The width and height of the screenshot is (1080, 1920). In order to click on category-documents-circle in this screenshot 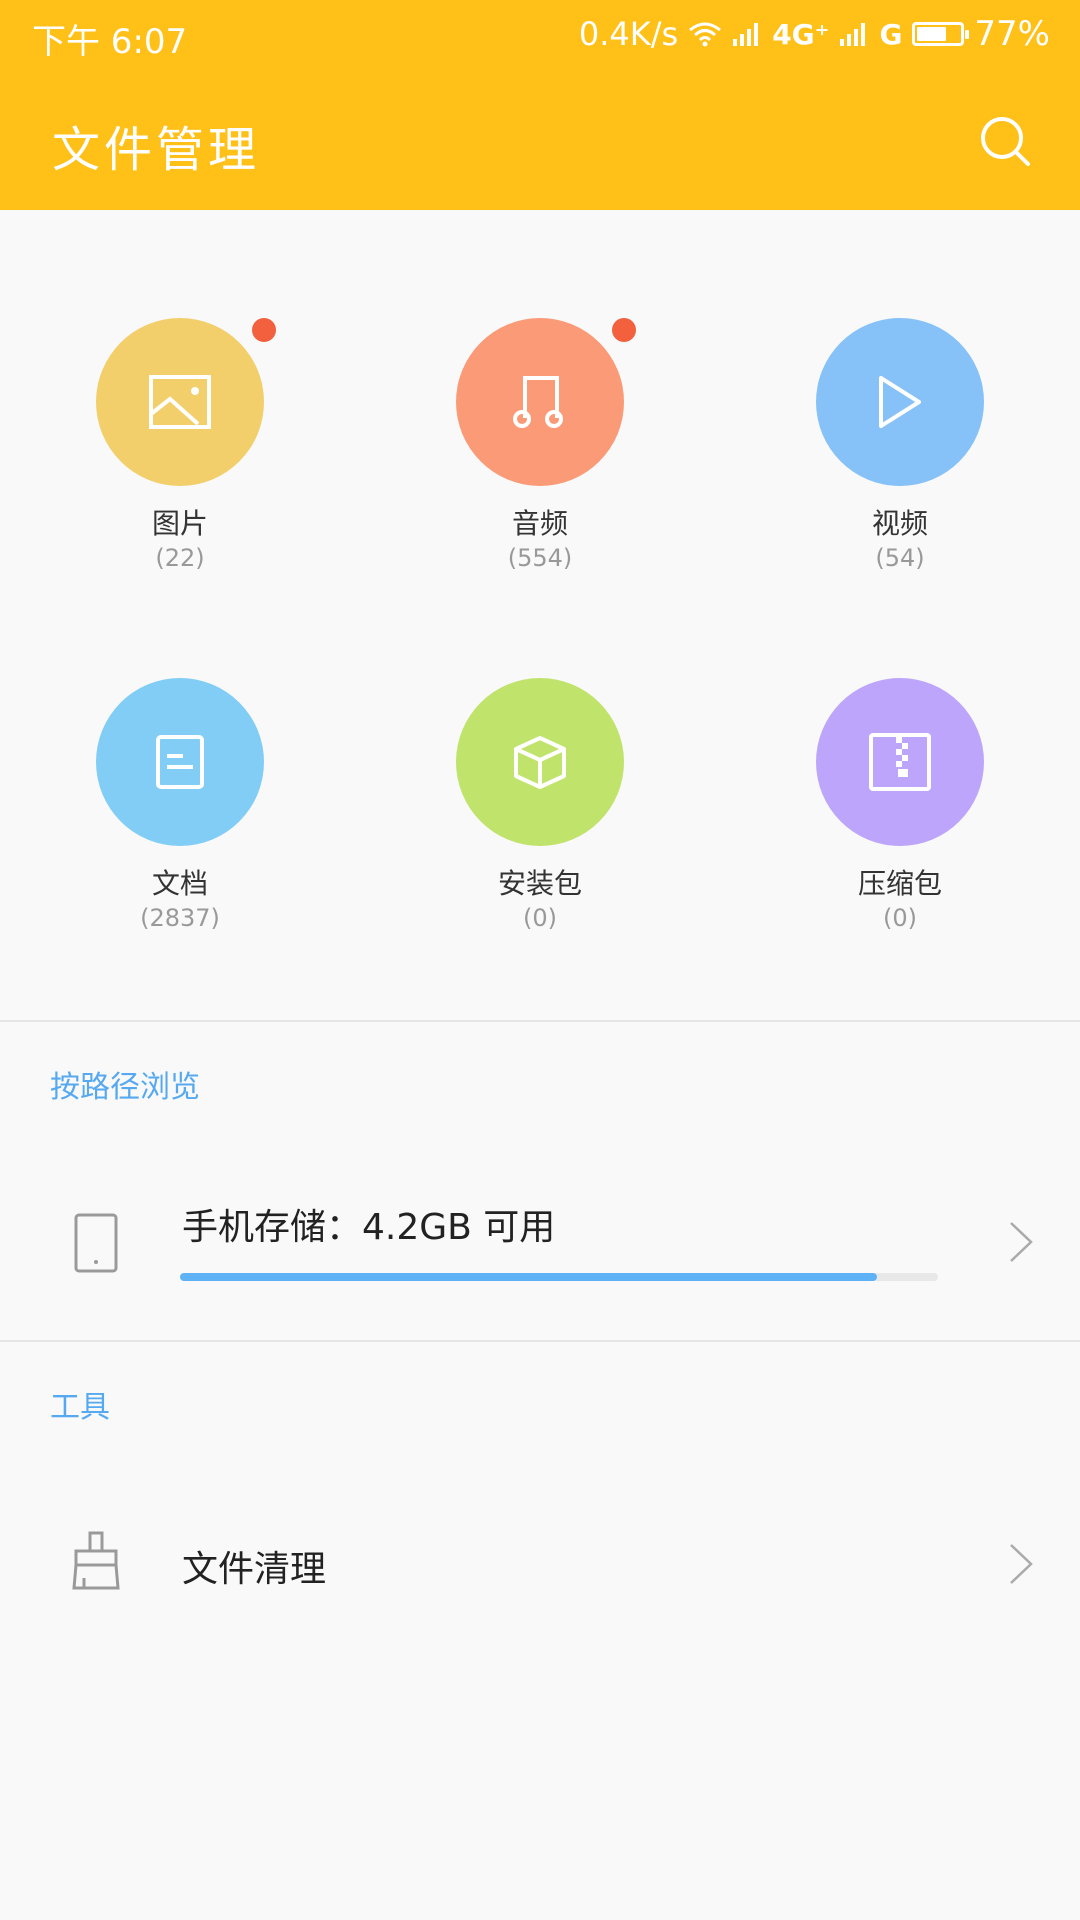, I will do `click(180, 762)`.